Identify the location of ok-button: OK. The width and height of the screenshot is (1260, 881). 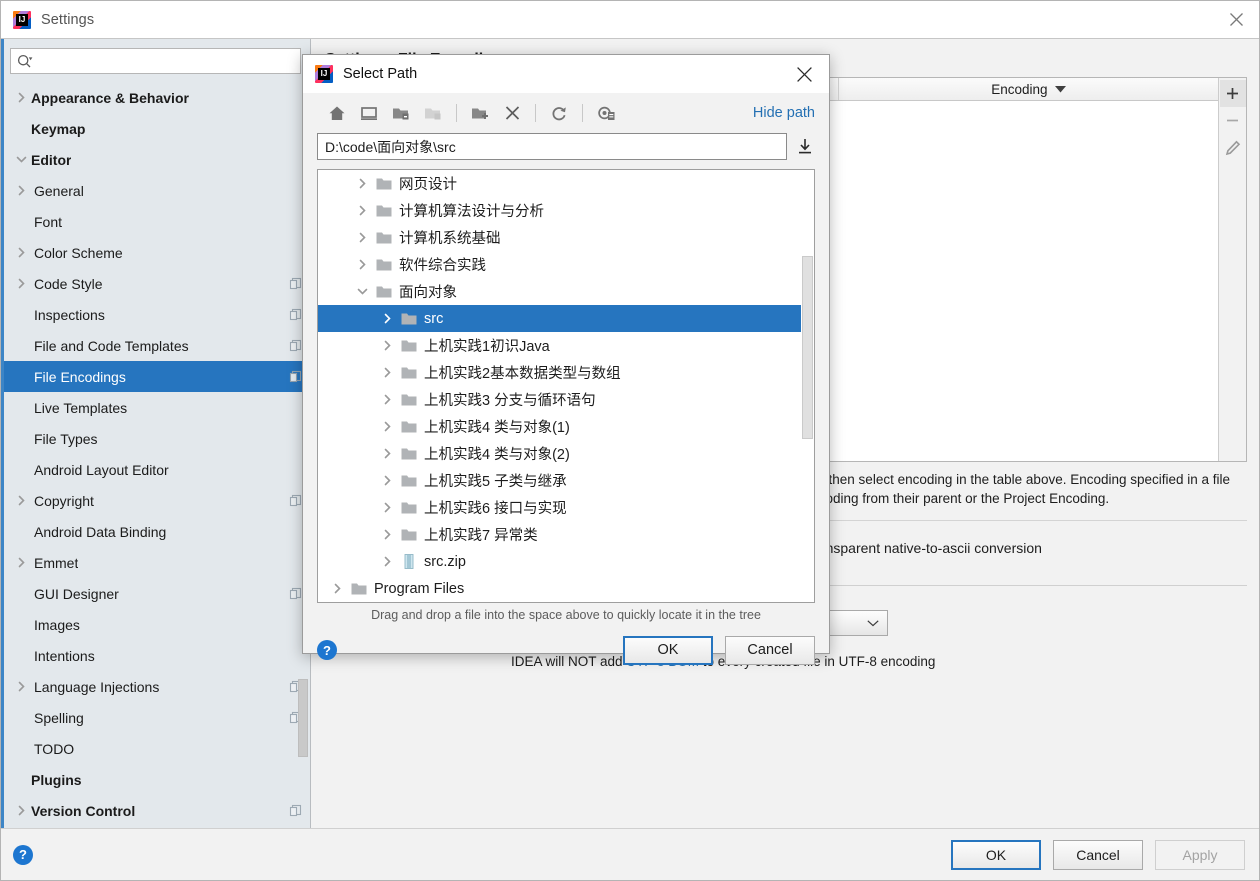
(996, 854).